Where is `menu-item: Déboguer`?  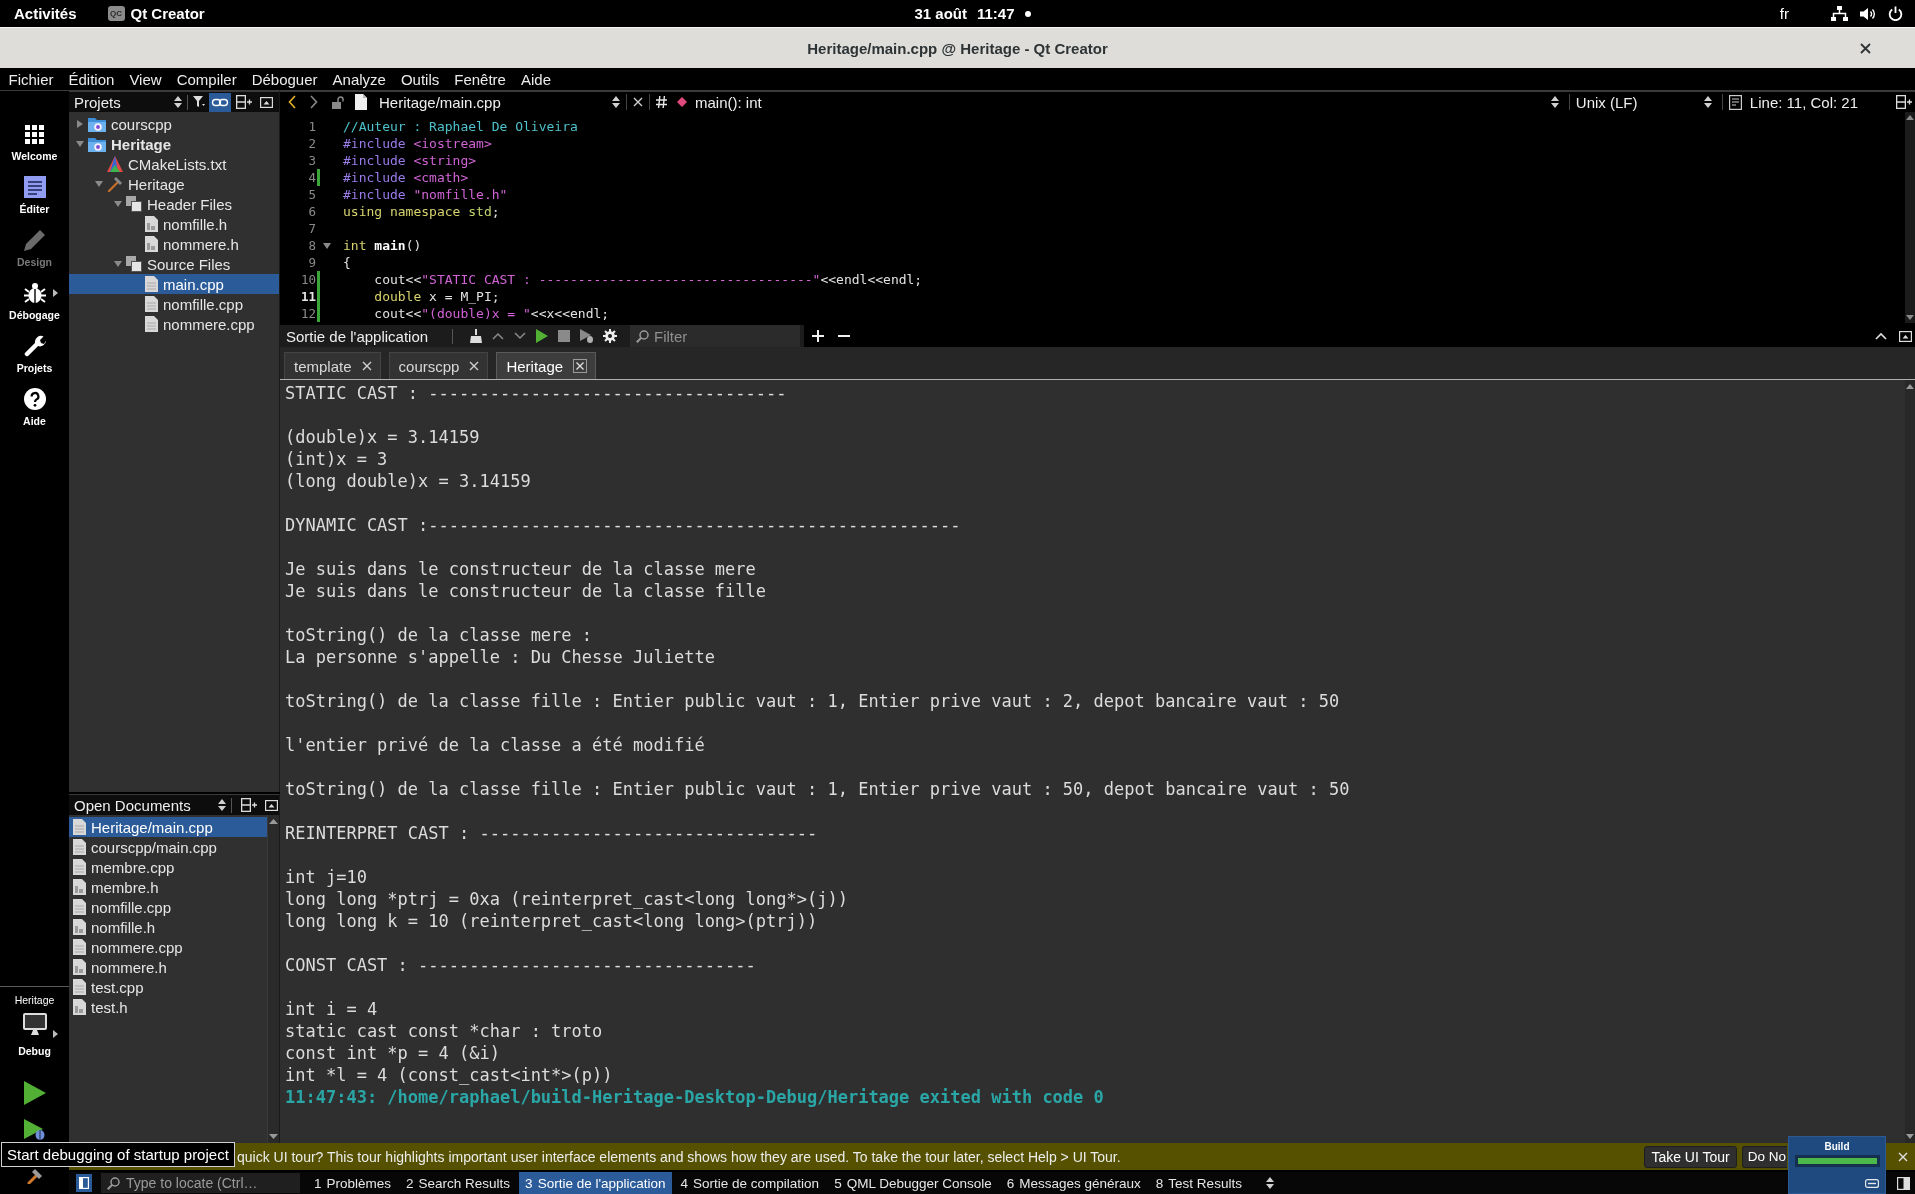 menu-item: Déboguer is located at coordinates (285, 79).